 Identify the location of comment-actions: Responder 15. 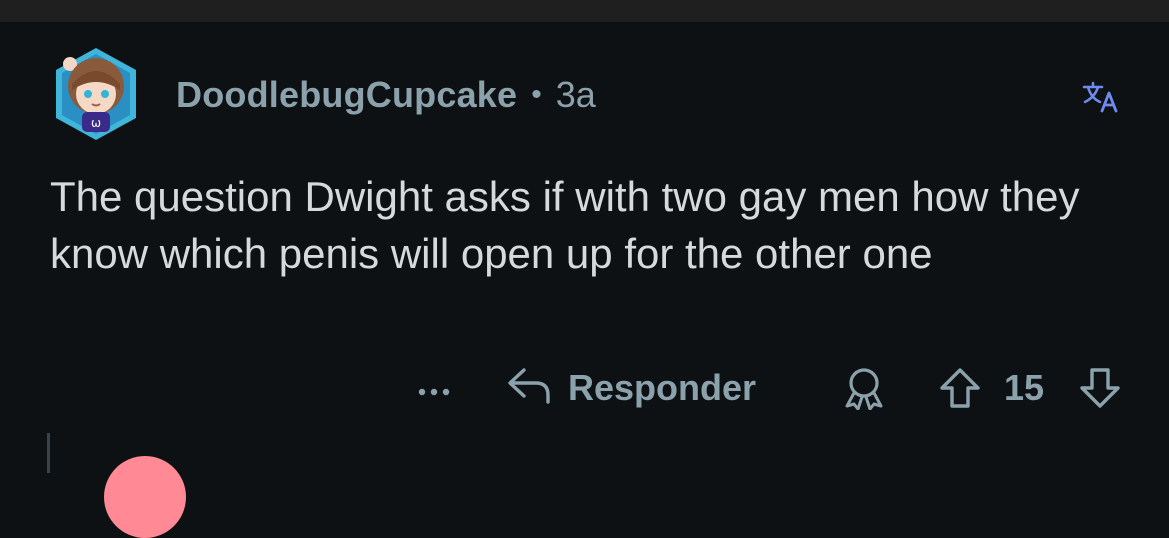
(584, 388).